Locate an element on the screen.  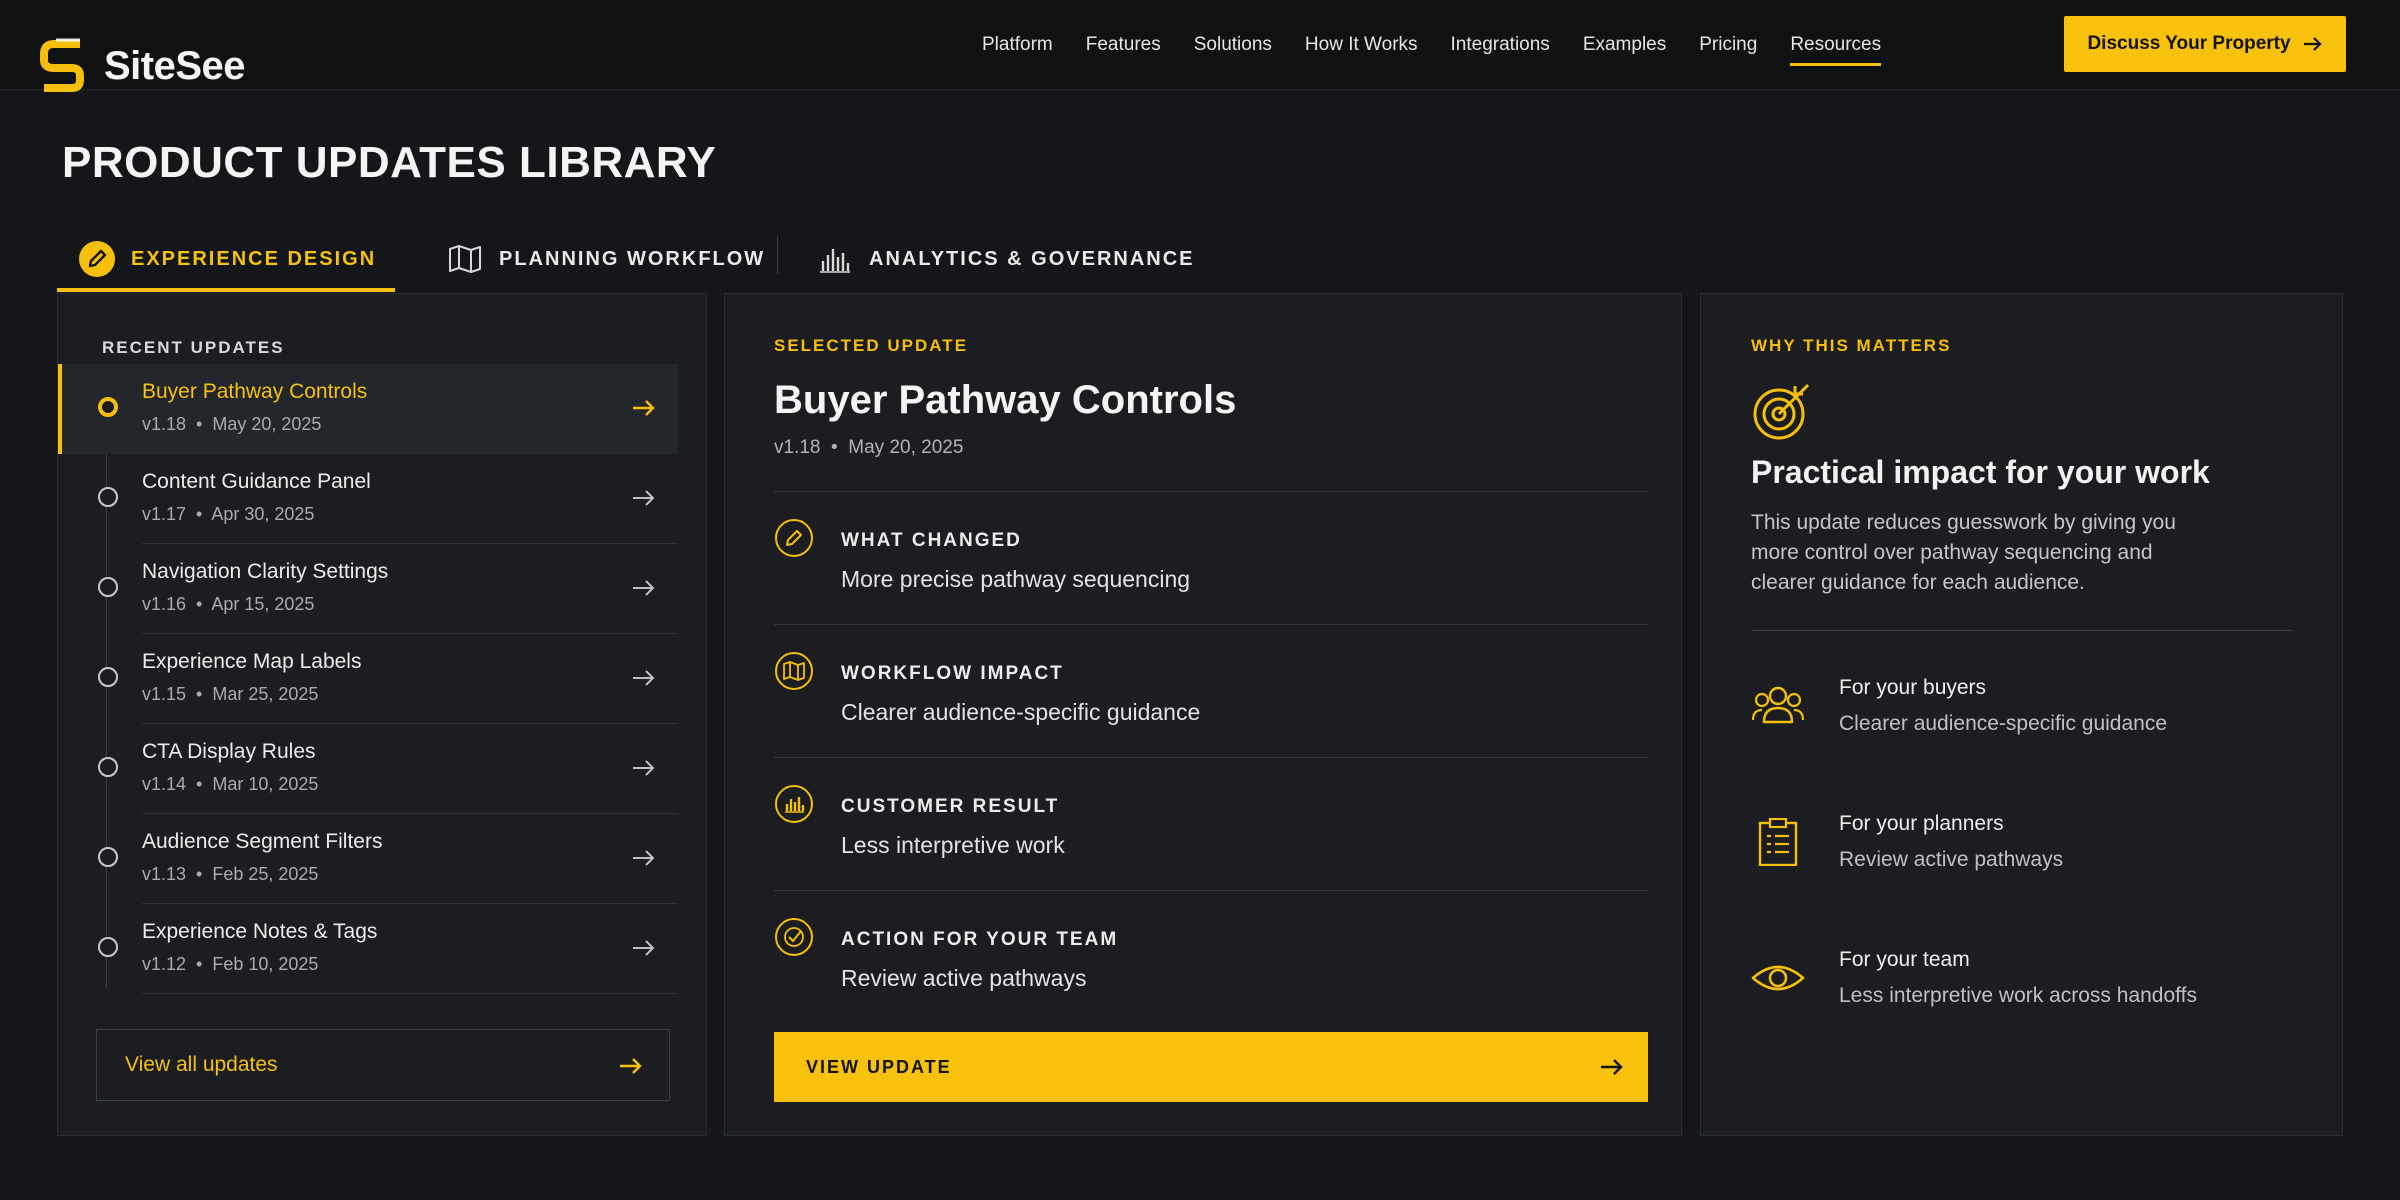
update-meta: v1.12 • Feb 10, 2025 is located at coordinates (230, 964).